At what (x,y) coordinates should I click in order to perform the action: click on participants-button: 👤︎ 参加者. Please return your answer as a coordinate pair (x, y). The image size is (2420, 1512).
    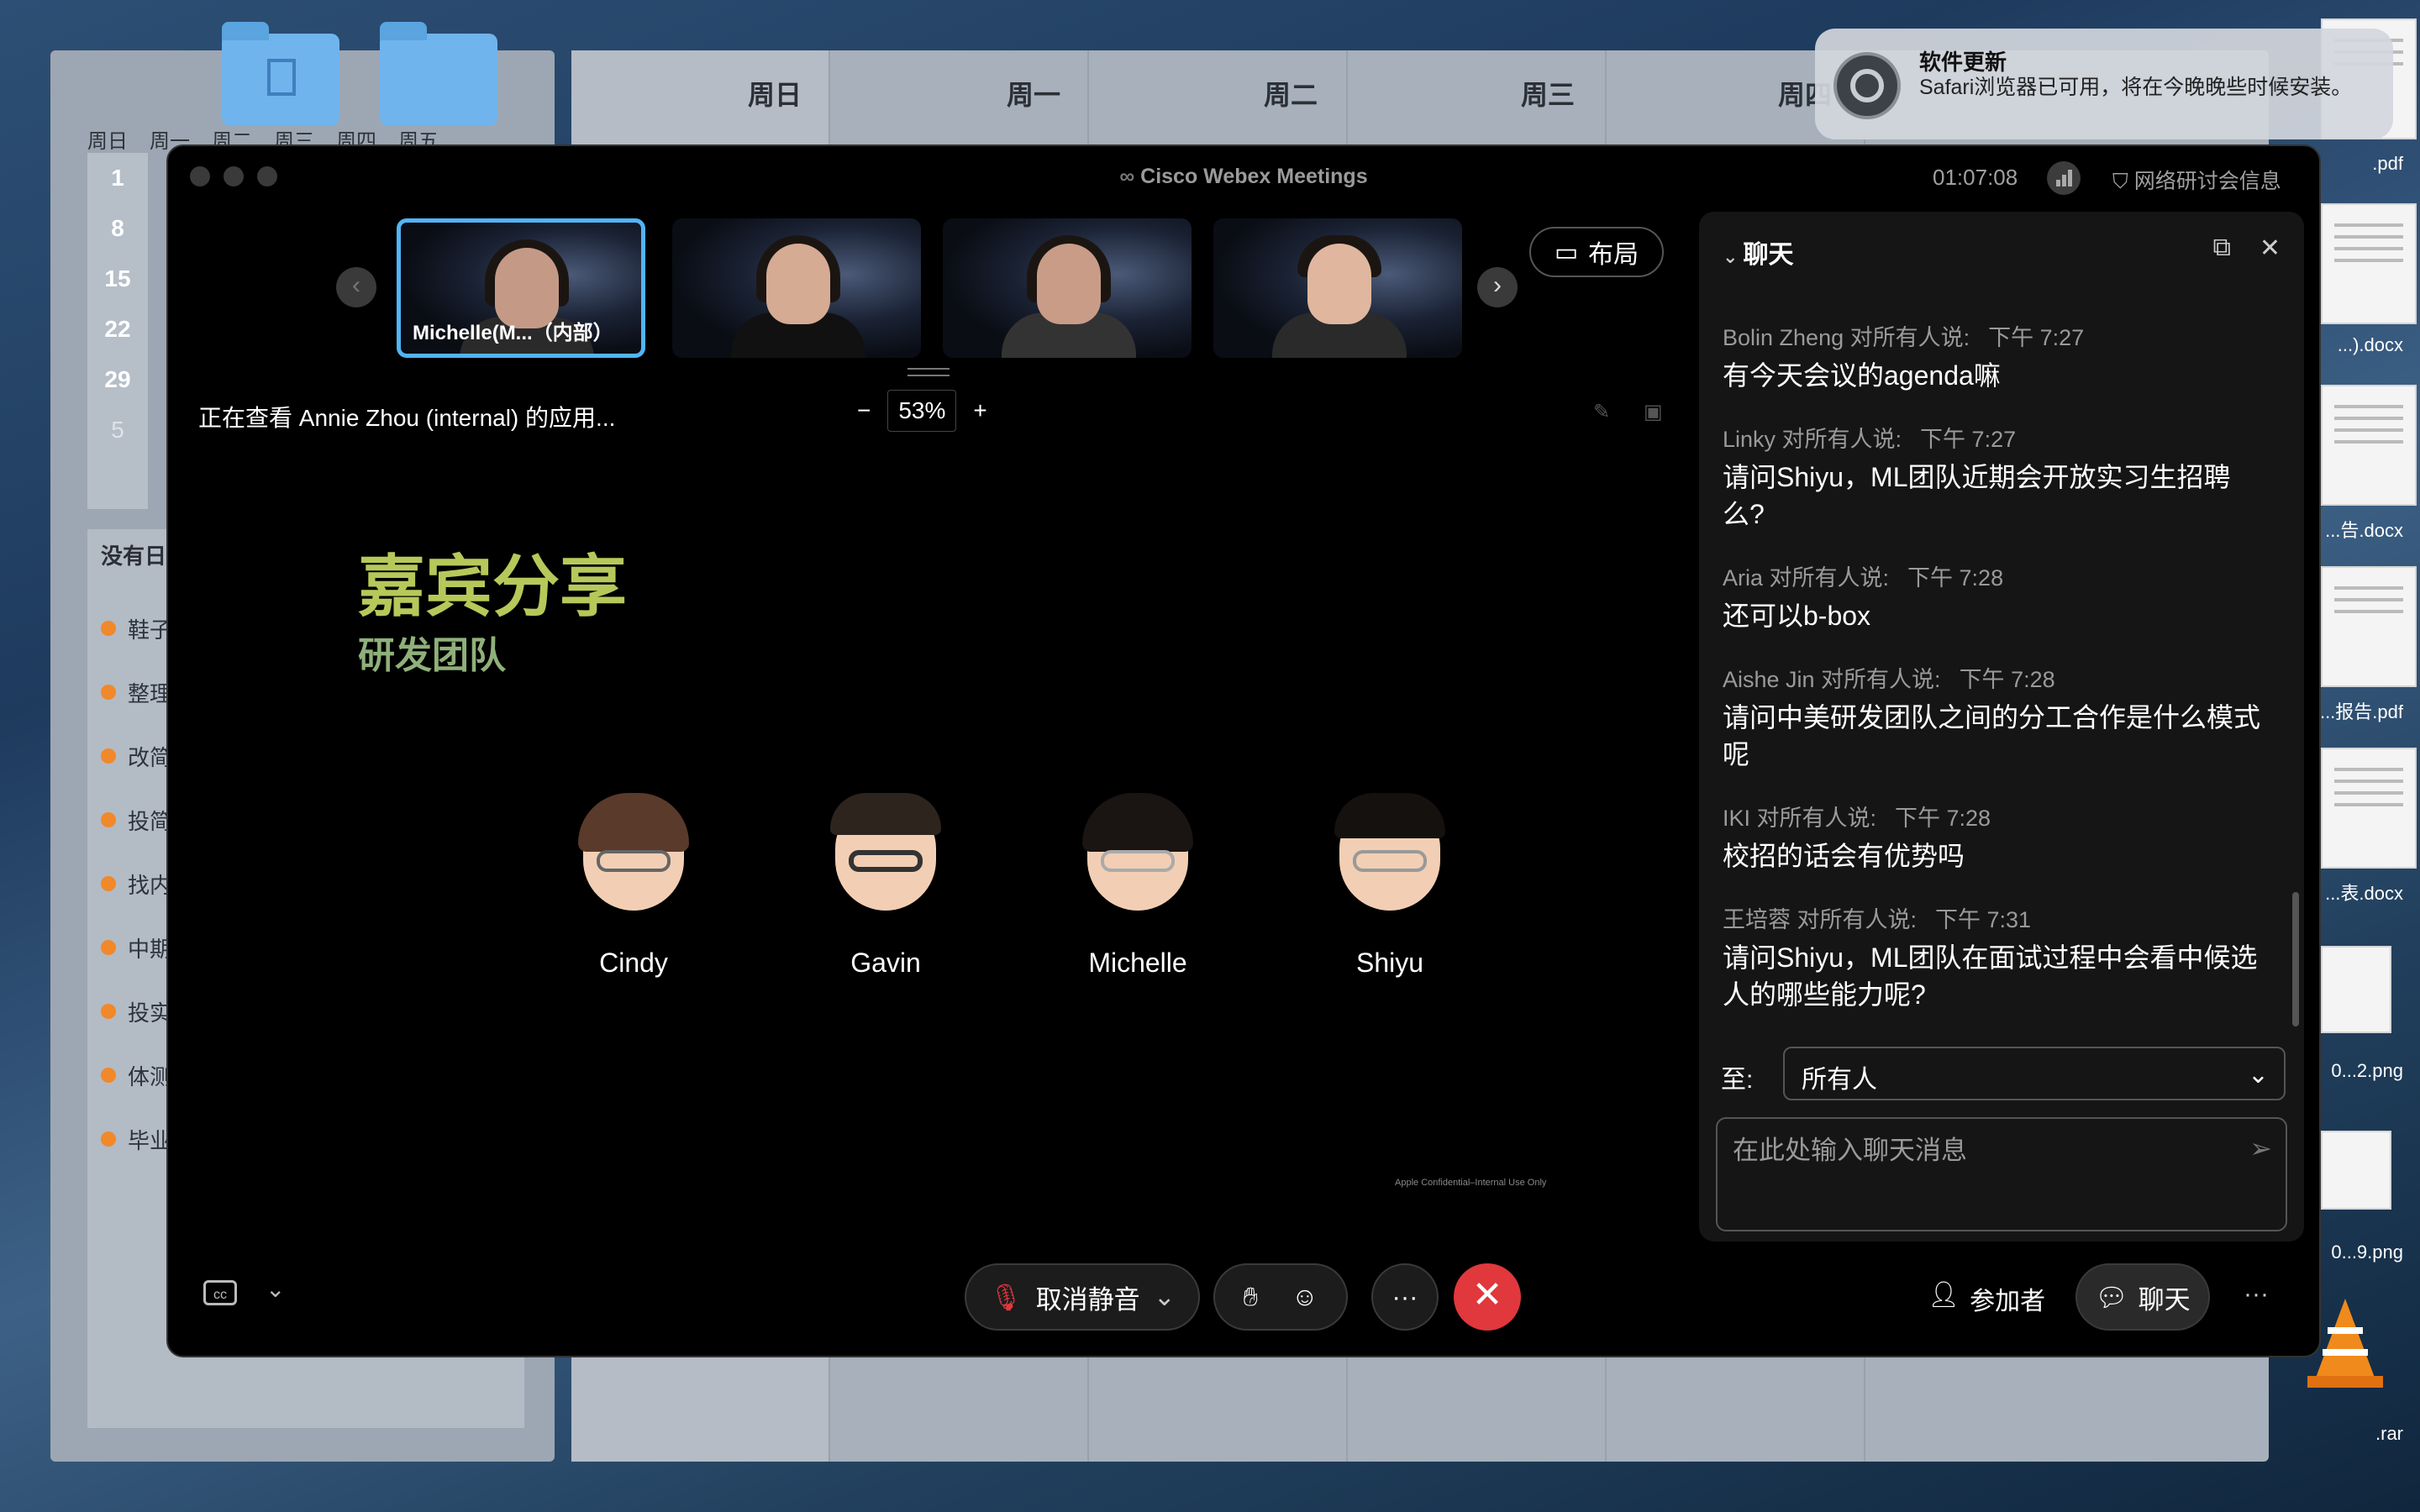
    Looking at the image, I should click on (1986, 1298).